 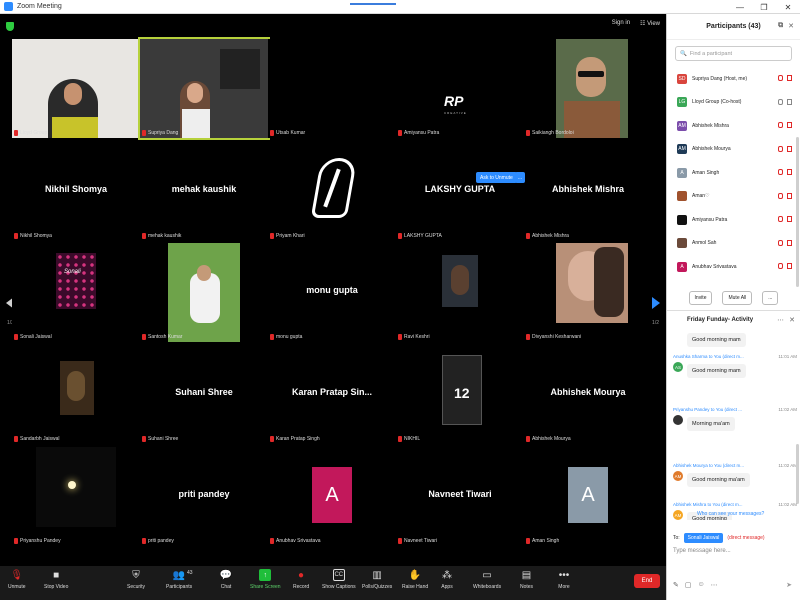 What do you see at coordinates (487, 580) in the screenshot?
I see `whiteboards-button: ▭ Whiteboards` at bounding box center [487, 580].